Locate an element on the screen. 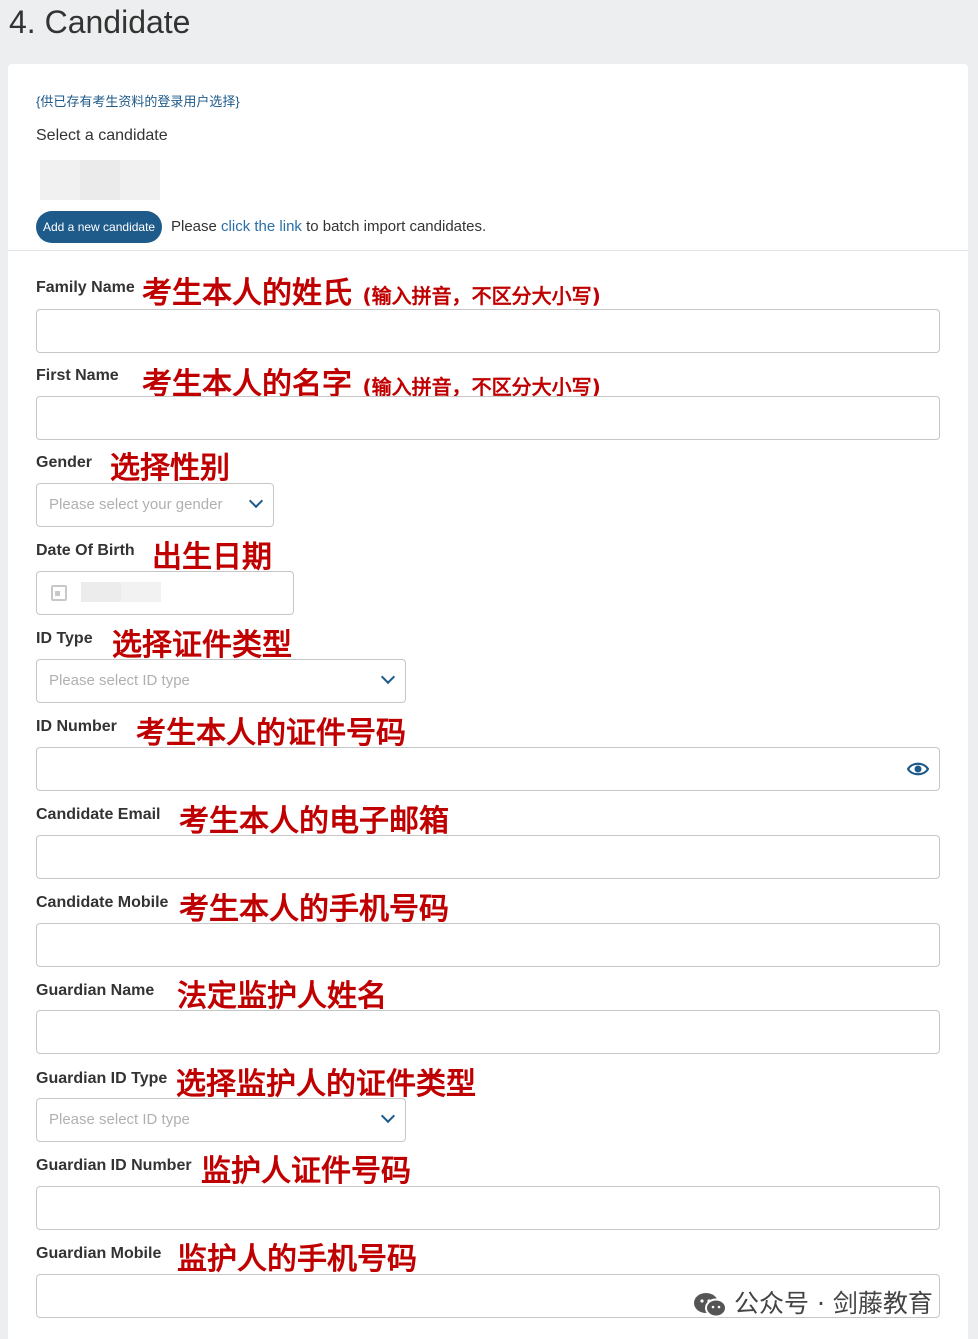  watermark-text: 公众号 · 剑藤教育 is located at coordinates (833, 1303).